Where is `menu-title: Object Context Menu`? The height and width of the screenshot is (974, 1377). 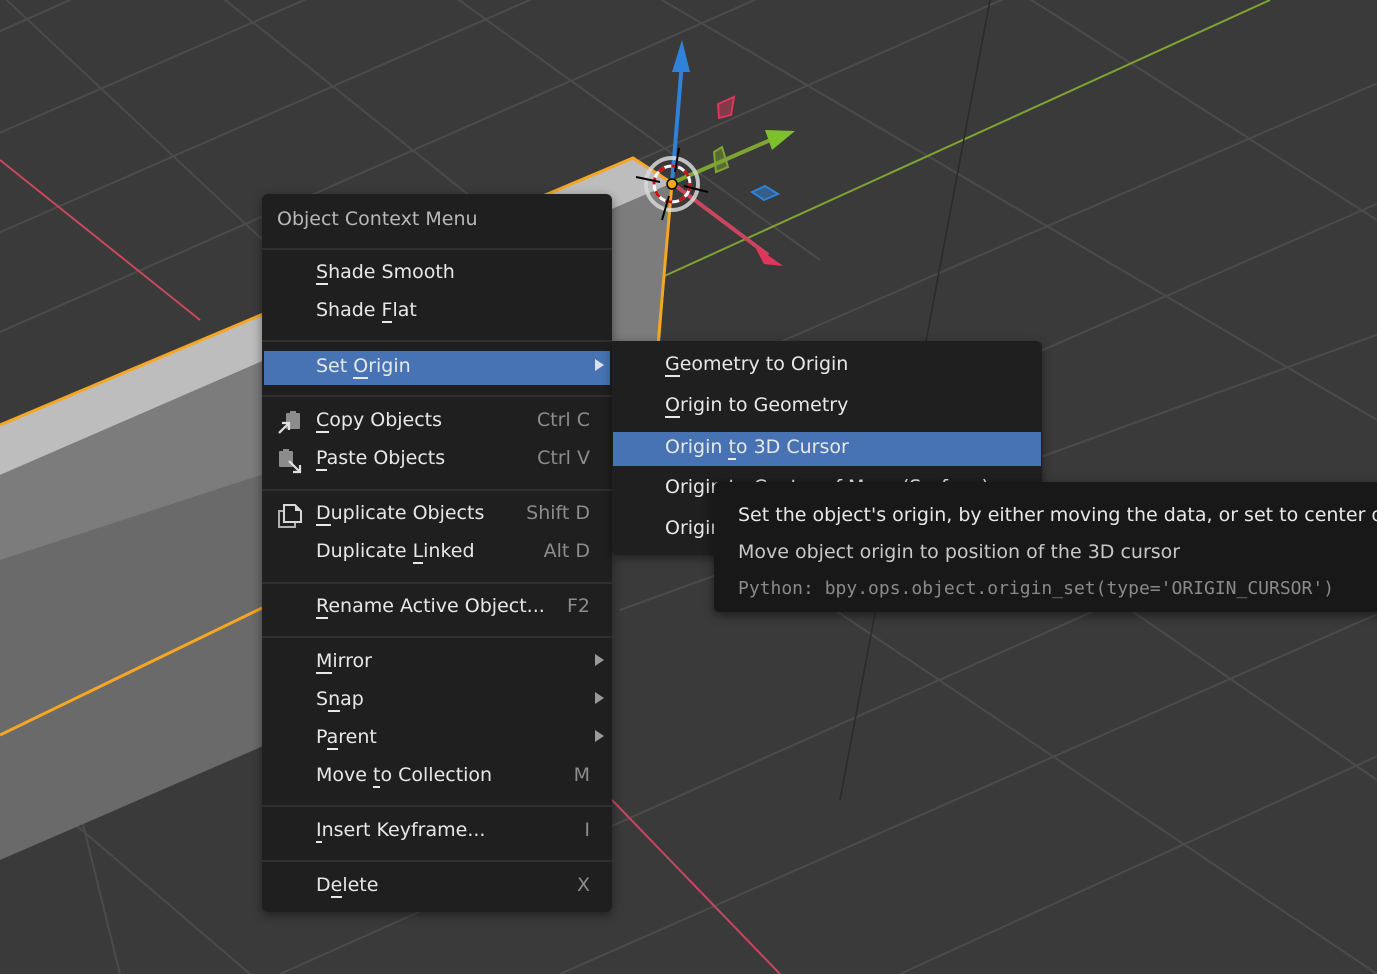 menu-title: Object Context Menu is located at coordinates (377, 219).